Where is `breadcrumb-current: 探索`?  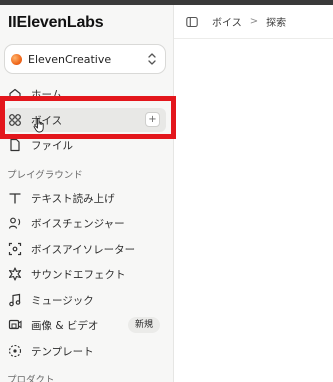 breadcrumb-current: 探索 is located at coordinates (276, 23).